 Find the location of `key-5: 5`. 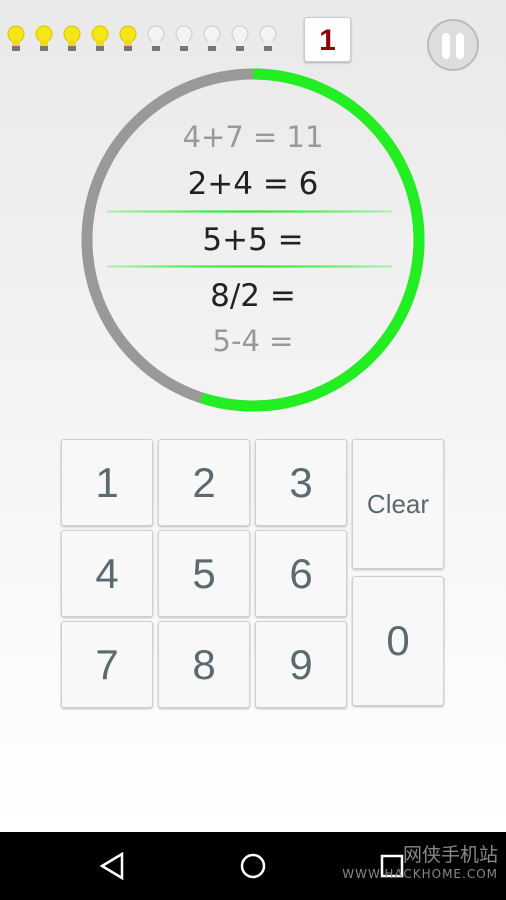

key-5: 5 is located at coordinates (204, 573).